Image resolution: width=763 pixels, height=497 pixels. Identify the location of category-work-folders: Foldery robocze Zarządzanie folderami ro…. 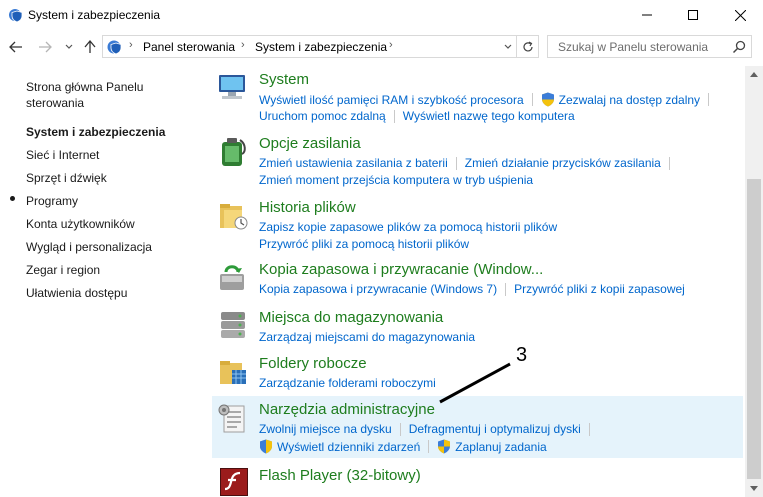
(477, 373).